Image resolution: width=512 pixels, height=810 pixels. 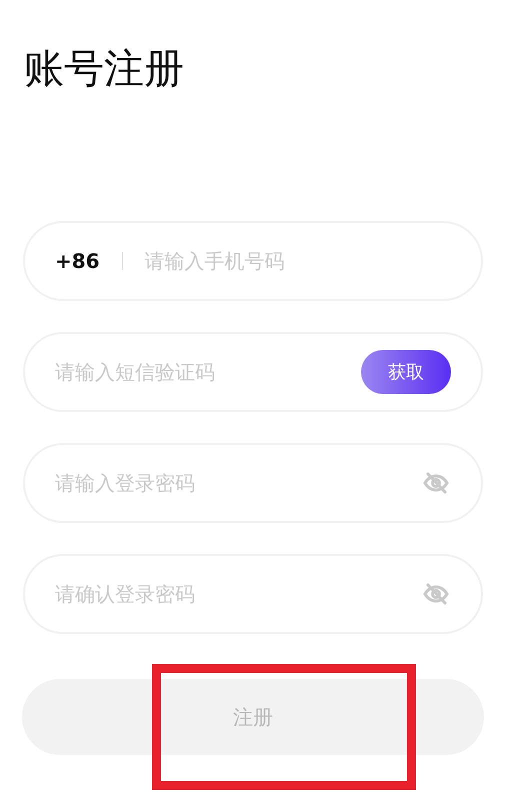 What do you see at coordinates (406, 372) in the screenshot?
I see `get-code-button: 获取` at bounding box center [406, 372].